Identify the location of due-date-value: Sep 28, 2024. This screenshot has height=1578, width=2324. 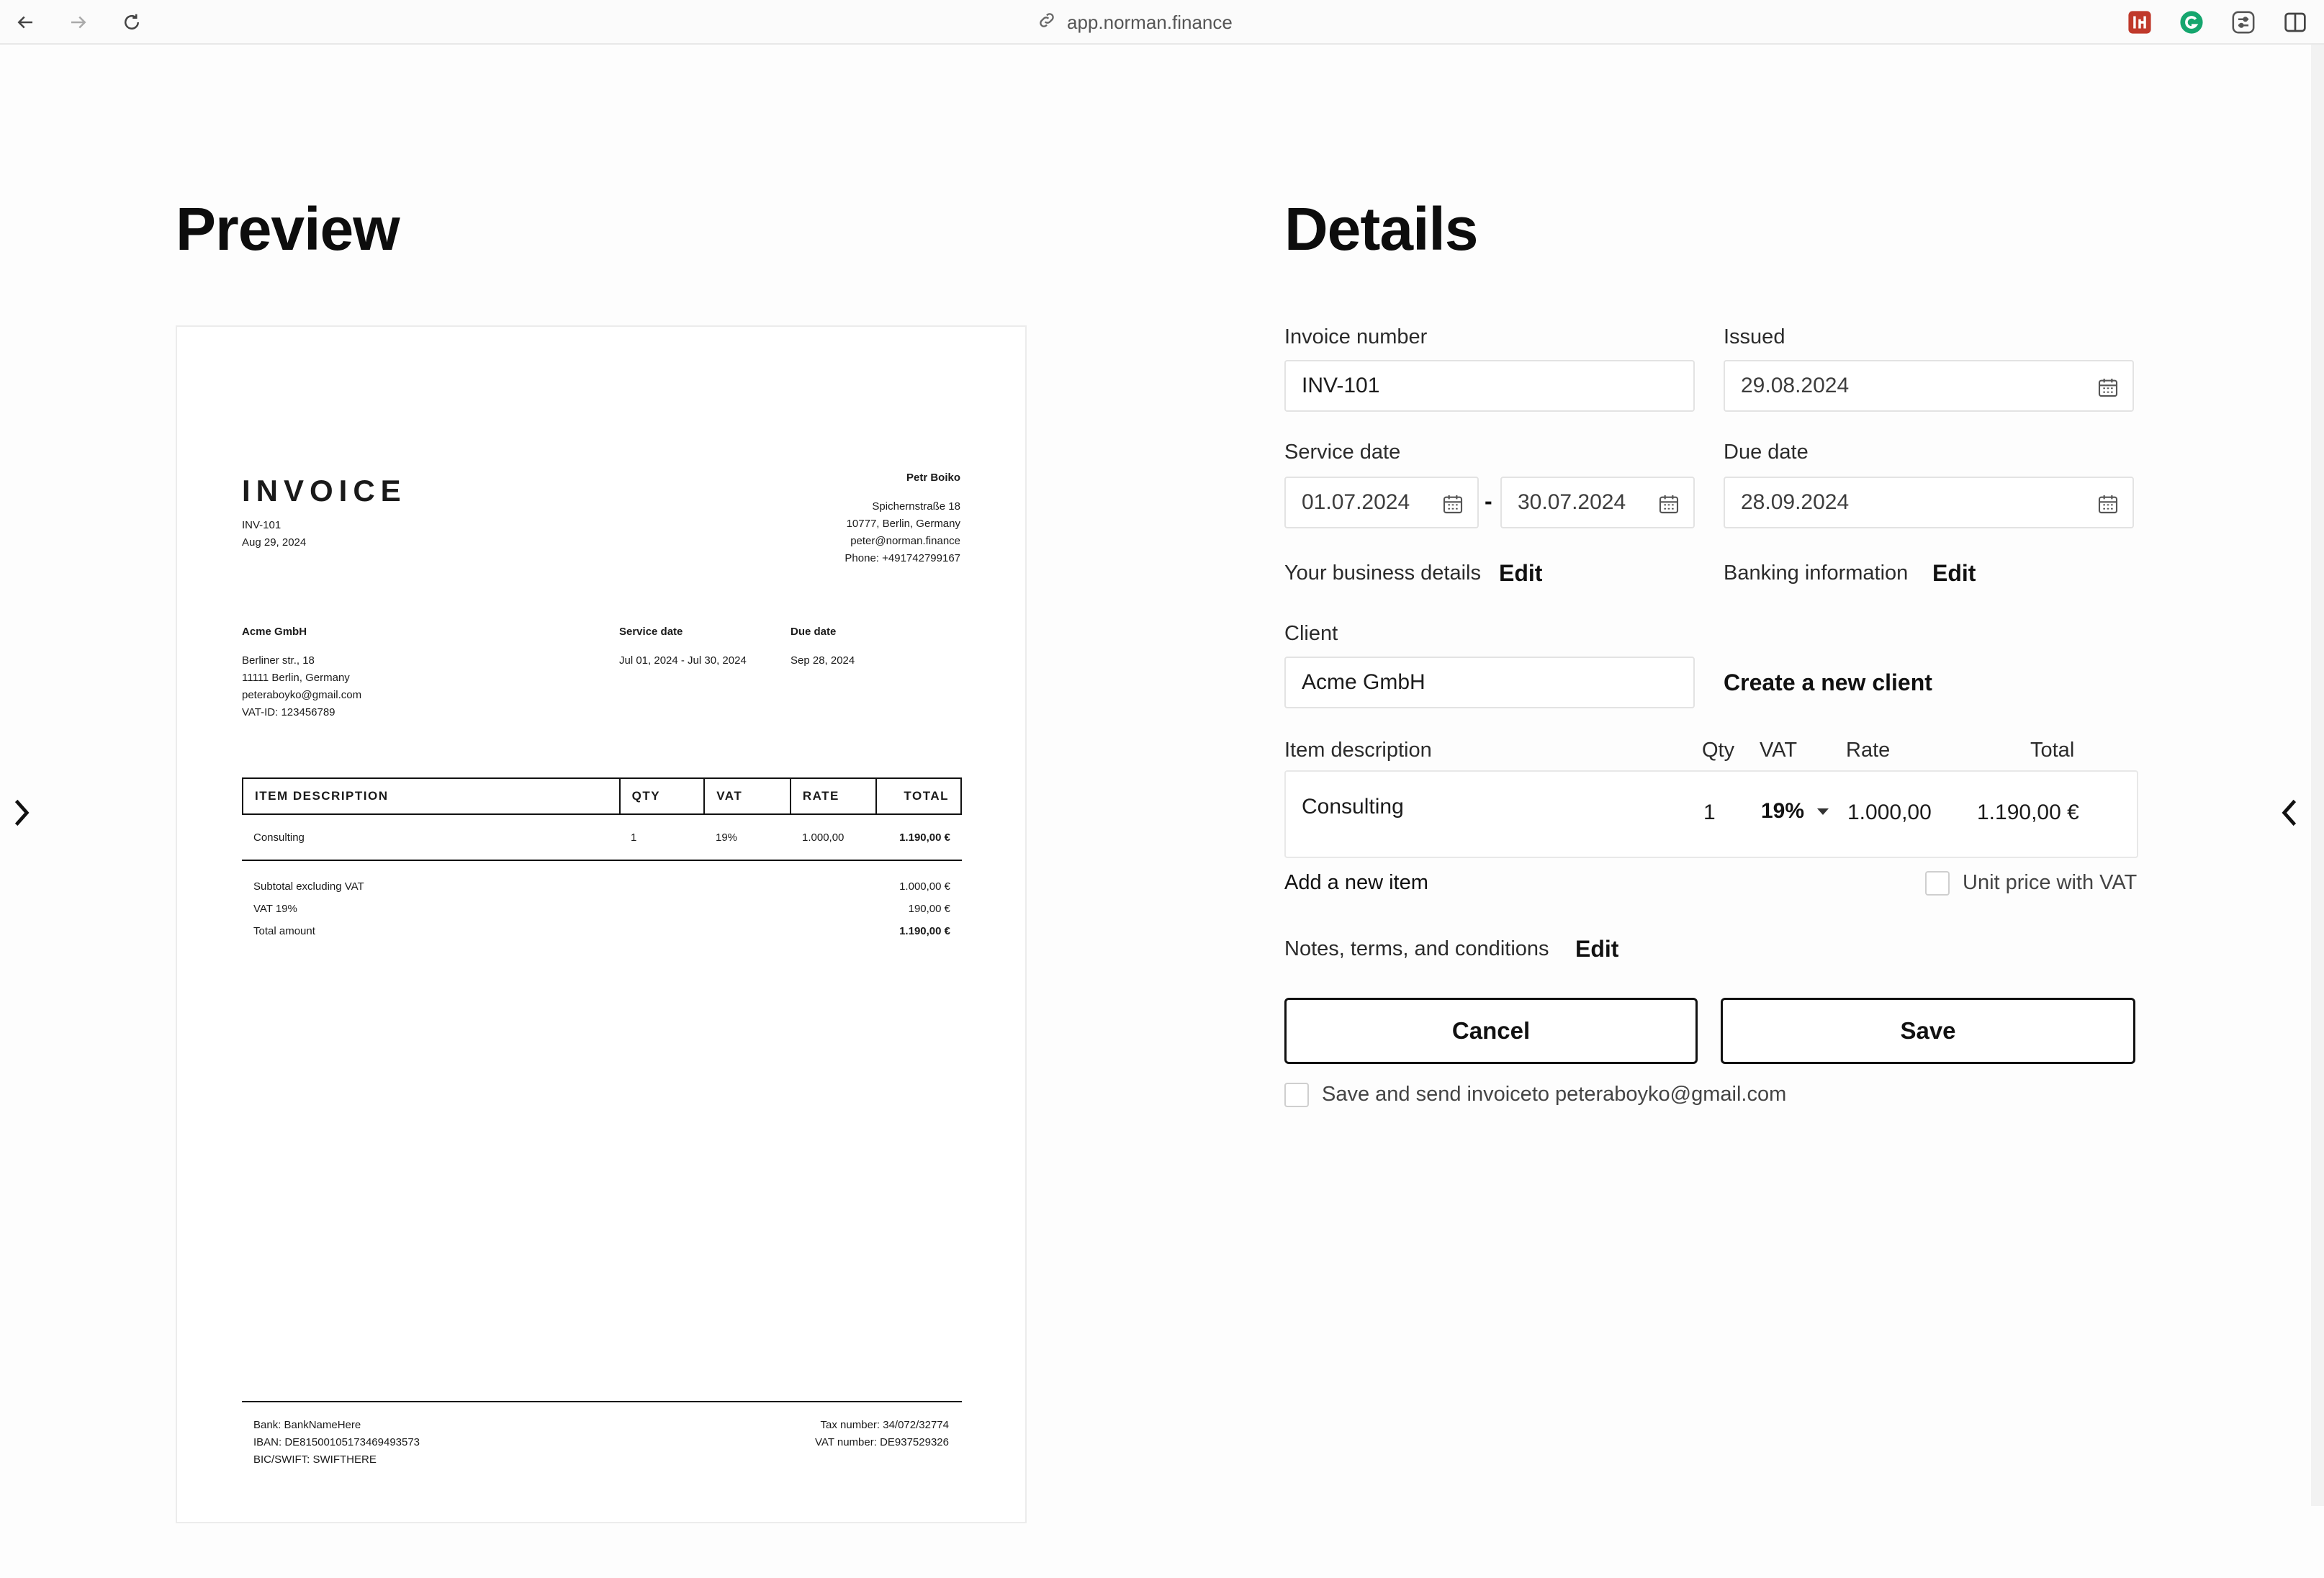
(823, 660).